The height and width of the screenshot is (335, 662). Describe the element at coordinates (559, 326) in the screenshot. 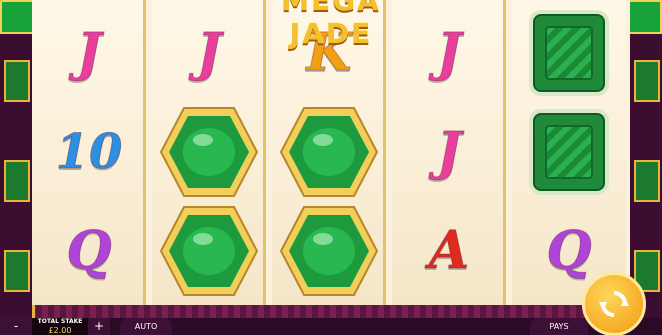

I see `pays-button: PAYS` at that location.